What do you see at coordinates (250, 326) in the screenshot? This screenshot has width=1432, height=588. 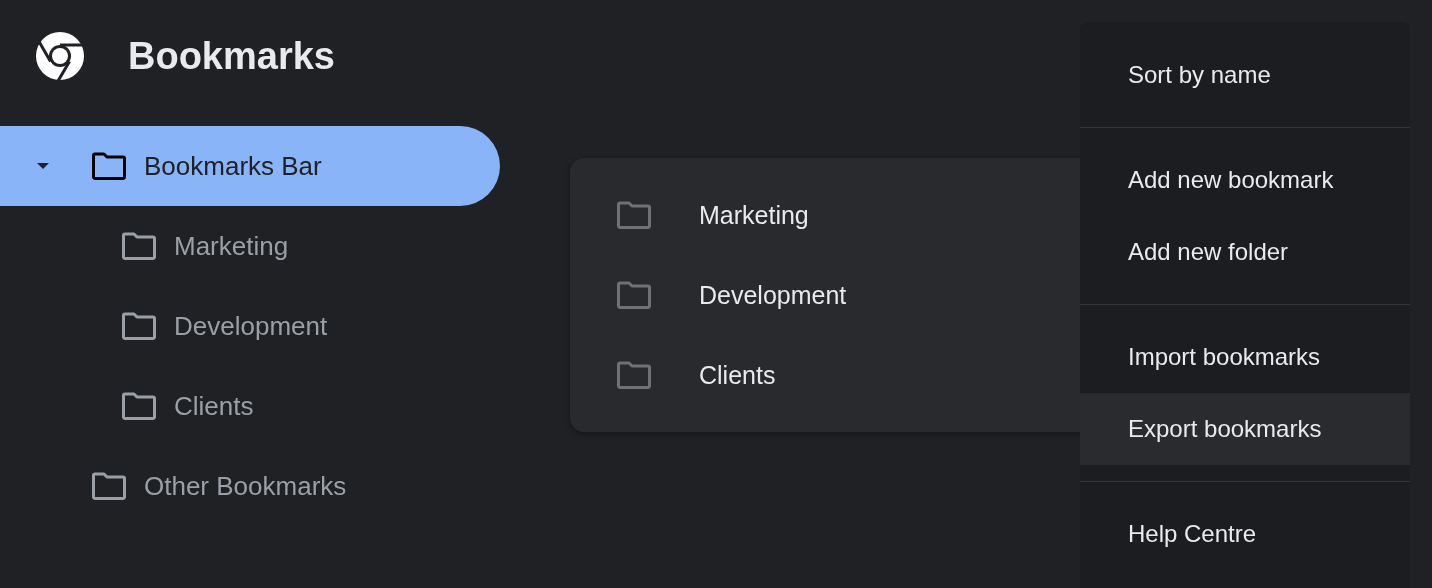 I see `tree-item: Development` at bounding box center [250, 326].